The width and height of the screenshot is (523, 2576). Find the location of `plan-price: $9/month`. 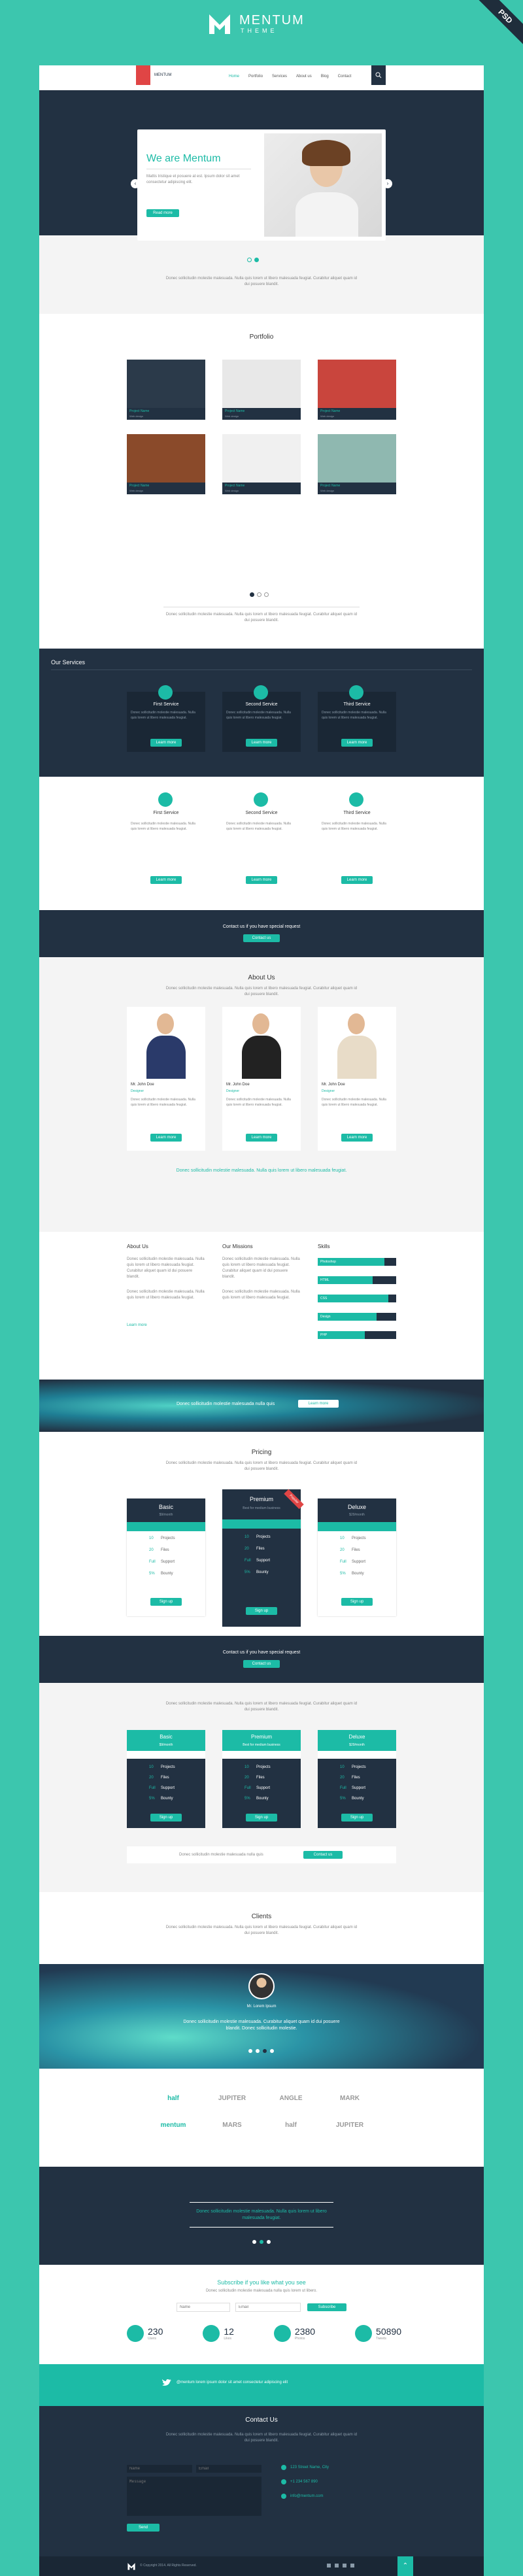

plan-price: $9/month is located at coordinates (166, 1515).